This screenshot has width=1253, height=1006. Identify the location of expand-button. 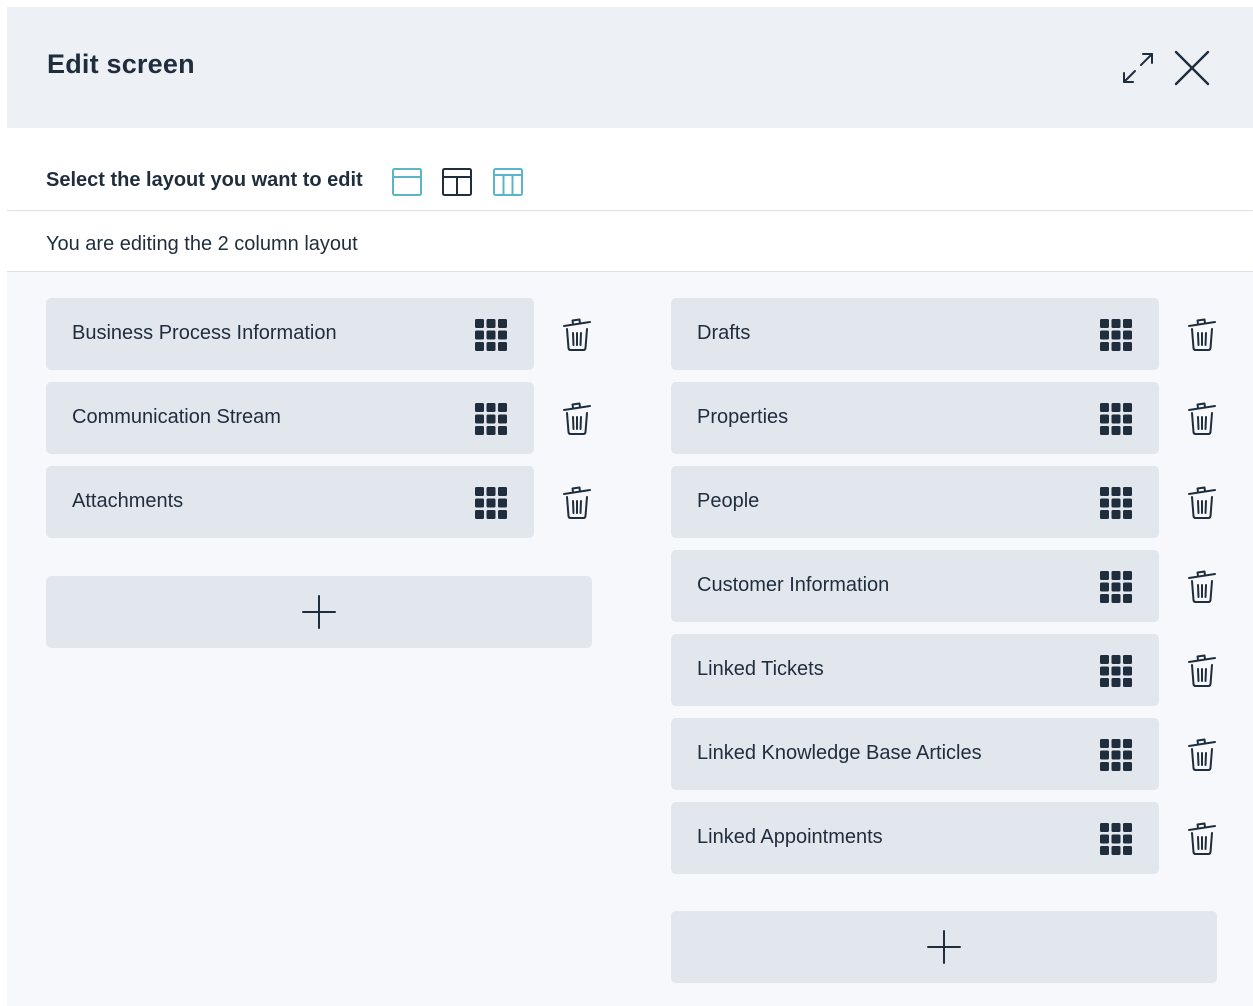
(1138, 68).